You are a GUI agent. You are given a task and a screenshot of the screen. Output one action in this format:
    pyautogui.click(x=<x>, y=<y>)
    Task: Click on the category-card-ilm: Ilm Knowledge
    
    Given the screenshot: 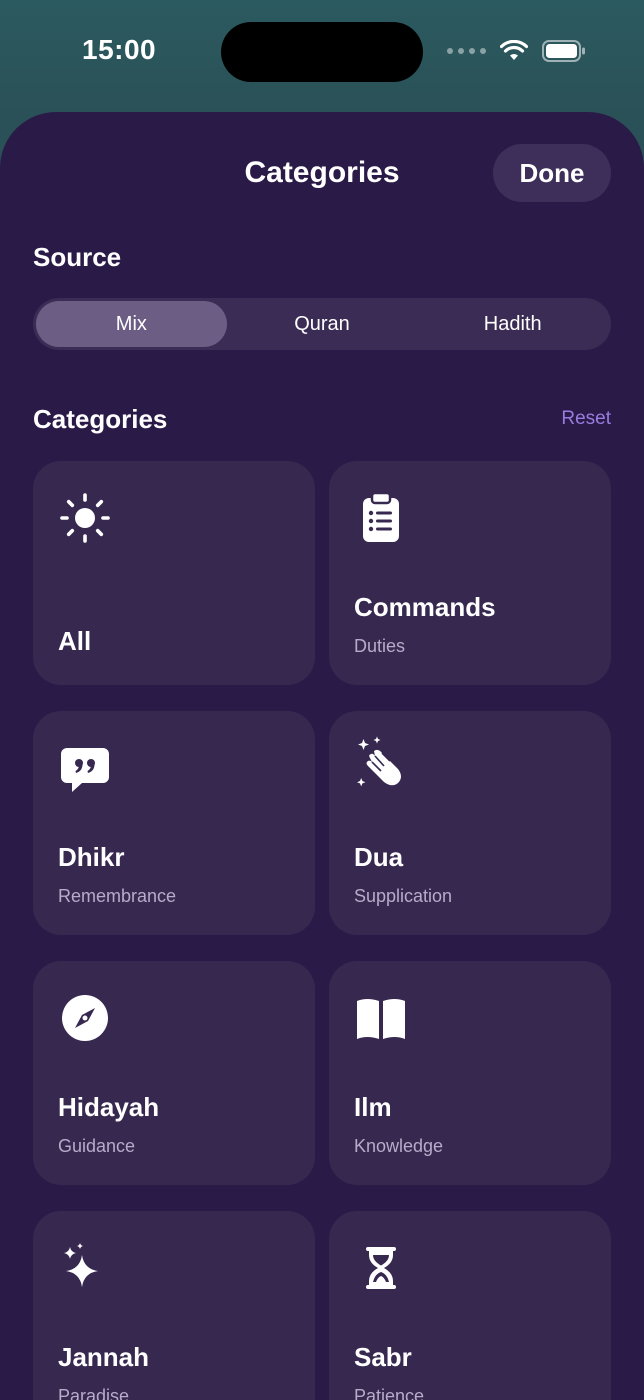 What is the action you would take?
    pyautogui.click(x=470, y=1073)
    